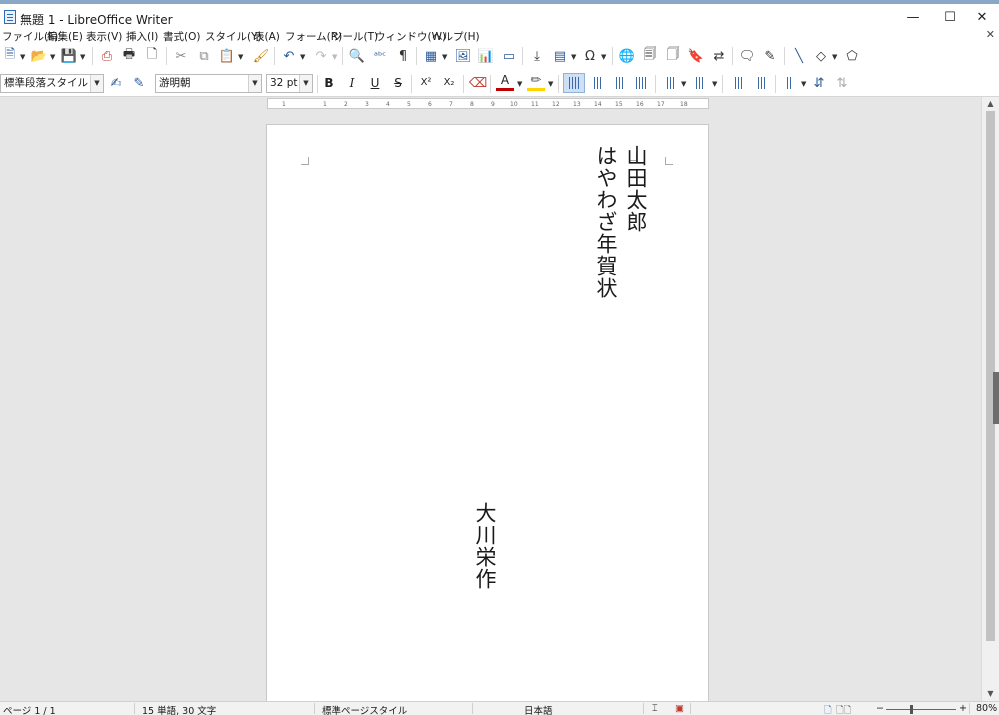 The height and width of the screenshot is (715, 999). Describe the element at coordinates (289, 56) in the screenshot. I see `undo-icon: ↶` at that location.